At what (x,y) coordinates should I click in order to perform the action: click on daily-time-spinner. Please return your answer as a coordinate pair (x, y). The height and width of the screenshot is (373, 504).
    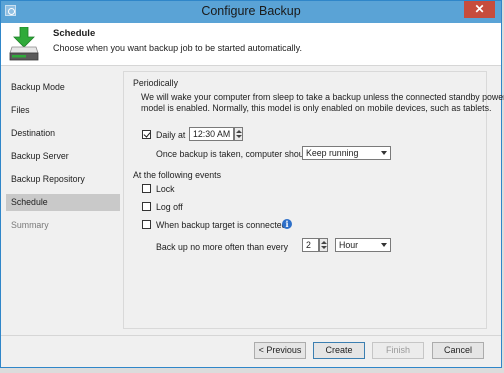
    Looking at the image, I should click on (238, 134).